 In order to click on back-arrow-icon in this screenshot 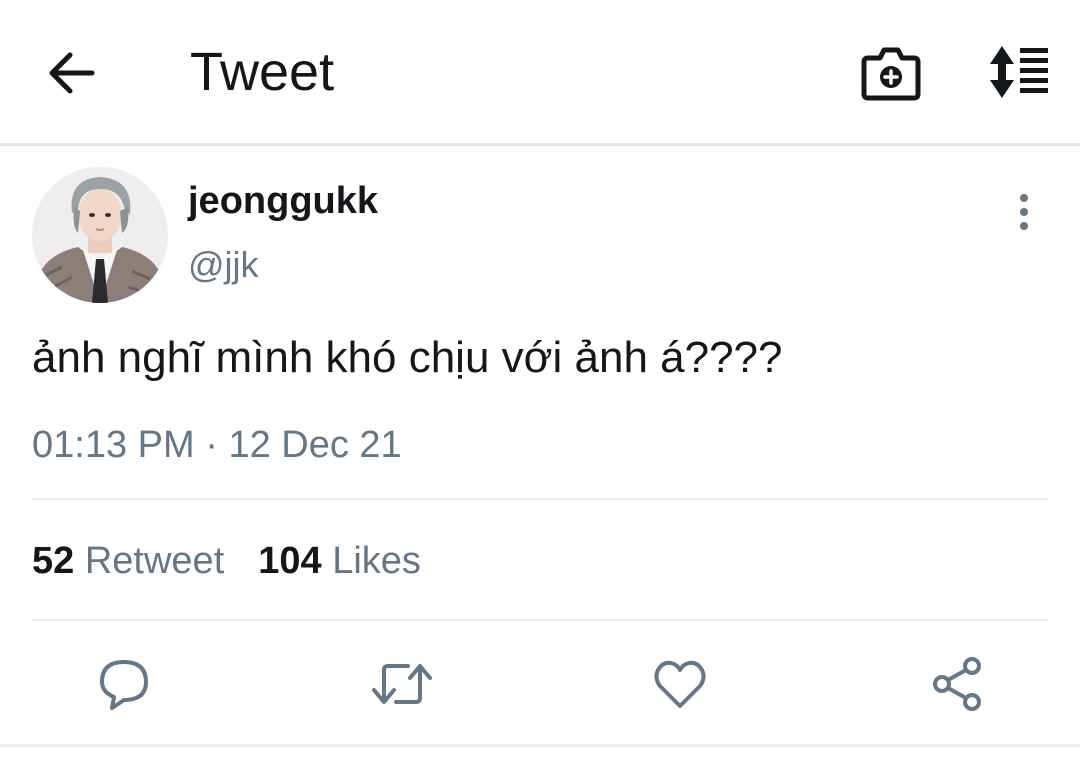, I will do `click(72, 73)`.